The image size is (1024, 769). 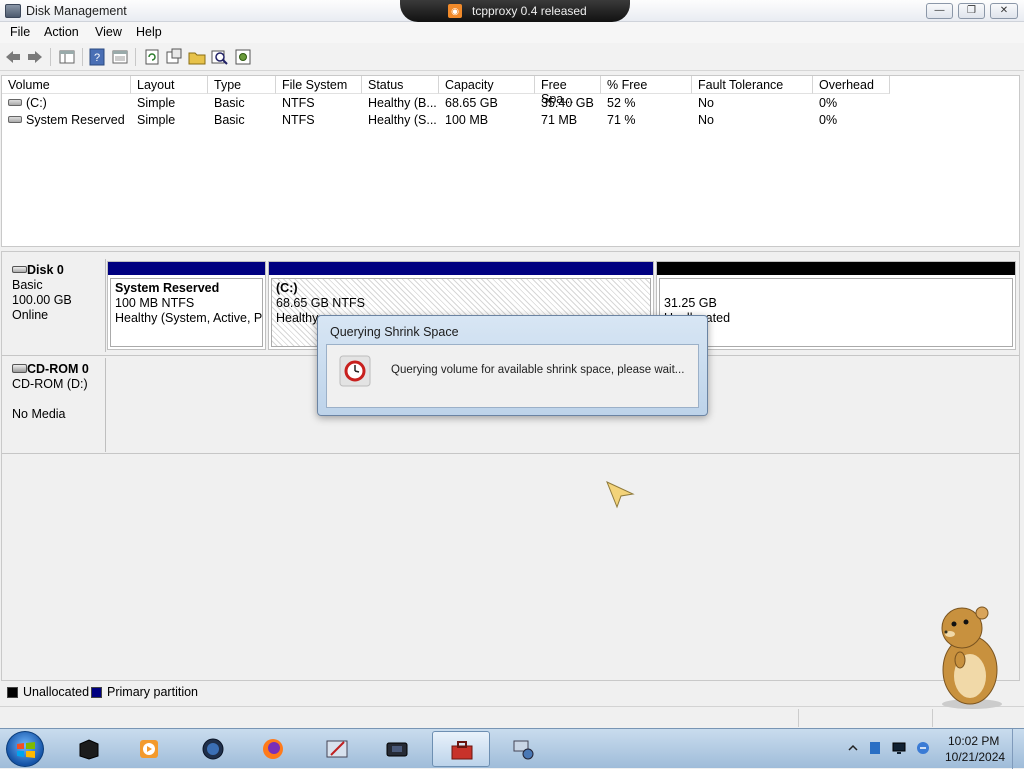 What do you see at coordinates (243, 57) in the screenshot?
I see `settings-icon` at bounding box center [243, 57].